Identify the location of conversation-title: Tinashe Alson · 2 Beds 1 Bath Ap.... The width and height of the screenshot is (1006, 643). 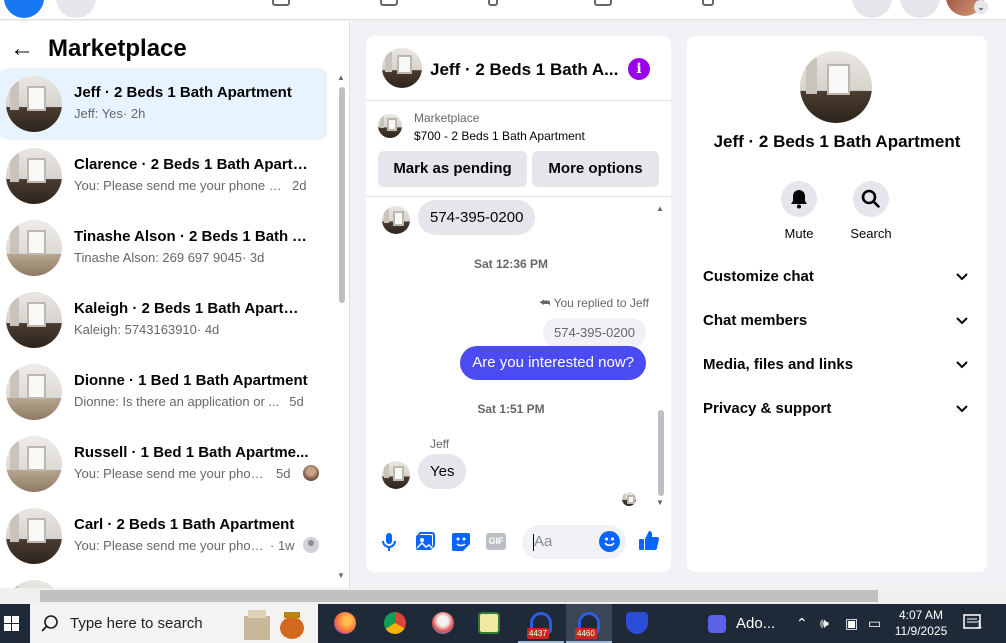
(192, 236).